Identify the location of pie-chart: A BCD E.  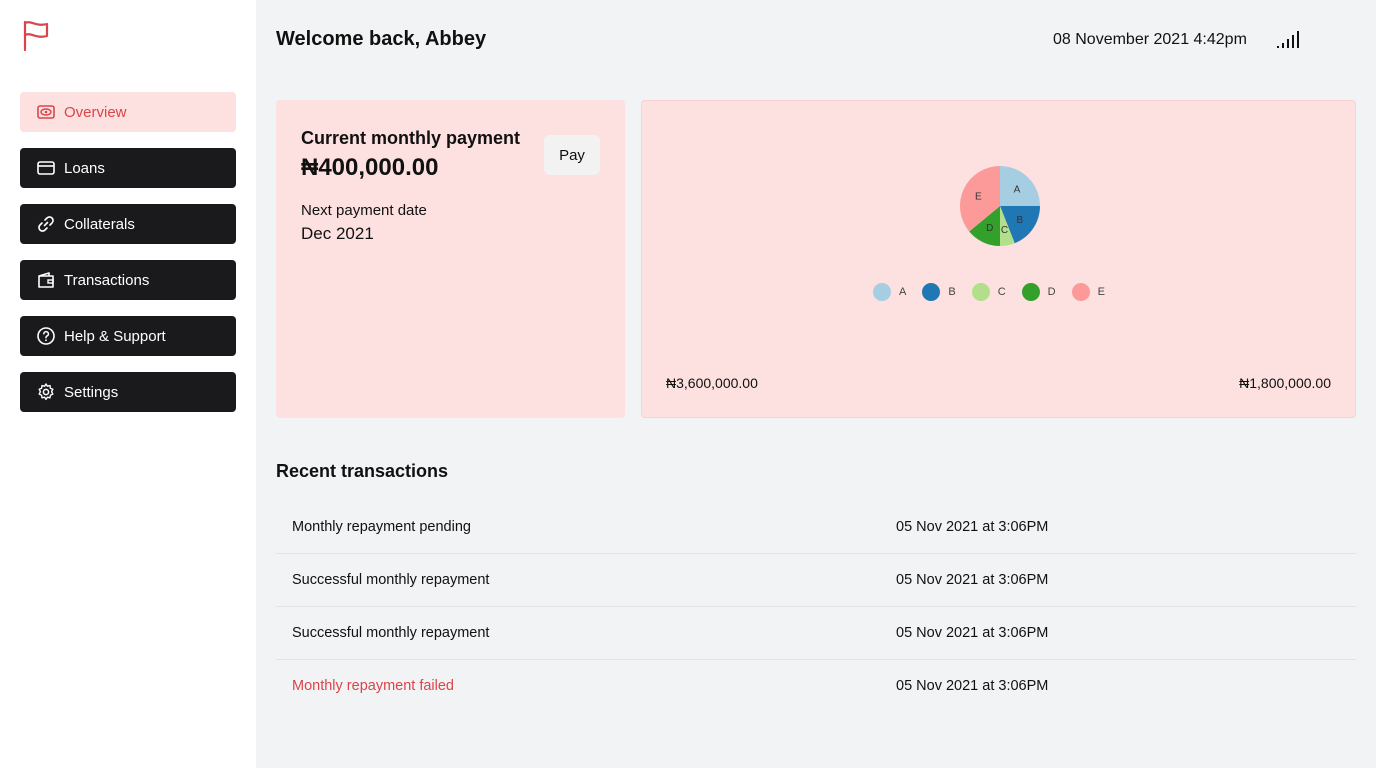
(1000, 206).